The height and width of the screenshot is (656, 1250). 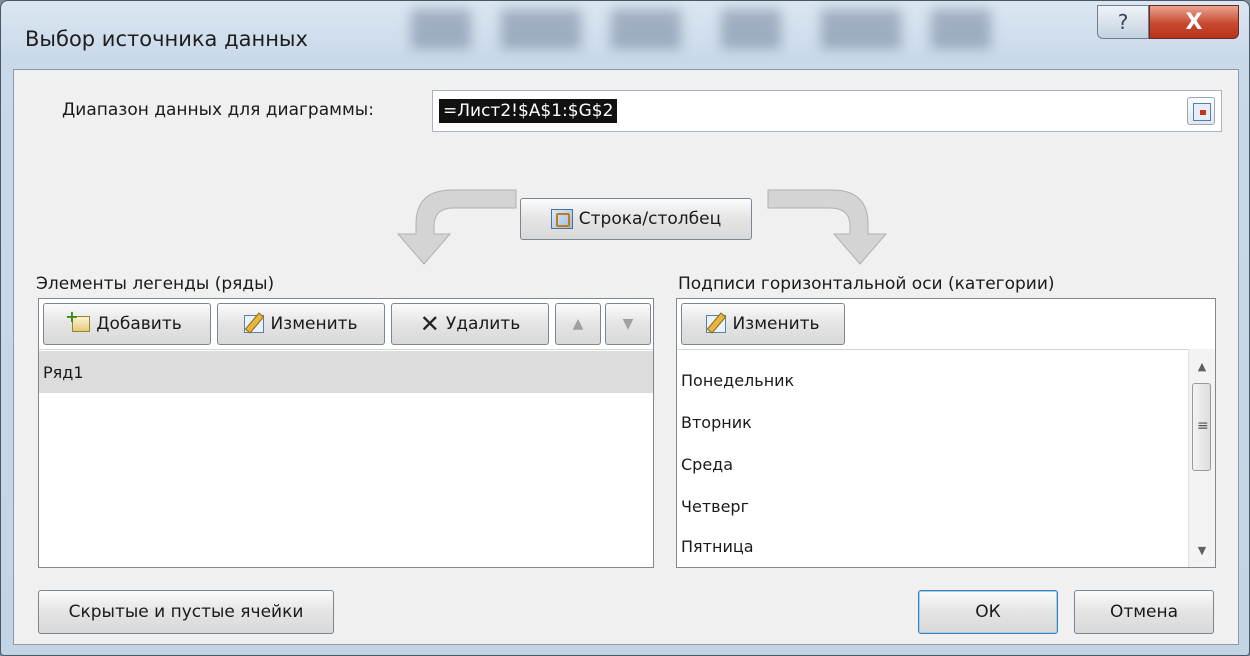 What do you see at coordinates (866, 284) in the screenshot?
I see `axis-section-label: Подписи горизонтальной оси (категории)` at bounding box center [866, 284].